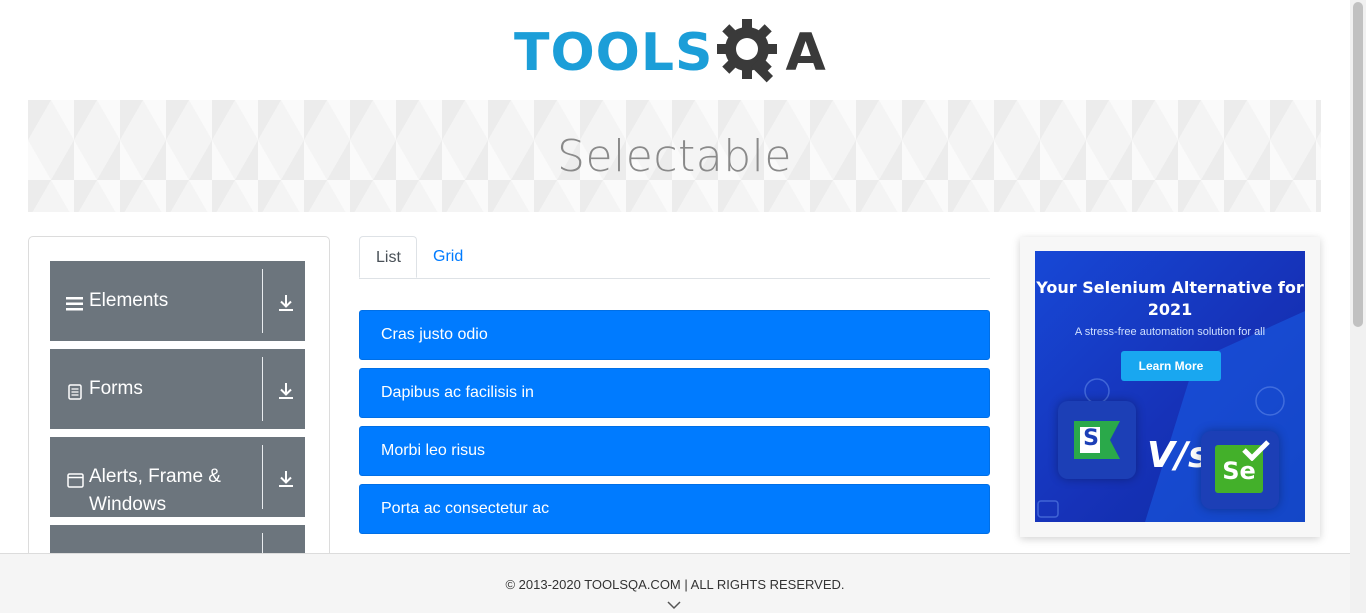  I want to click on sidebar-group-alerts-frame-windows: Alerts, Frame & Windows, so click(177, 477).